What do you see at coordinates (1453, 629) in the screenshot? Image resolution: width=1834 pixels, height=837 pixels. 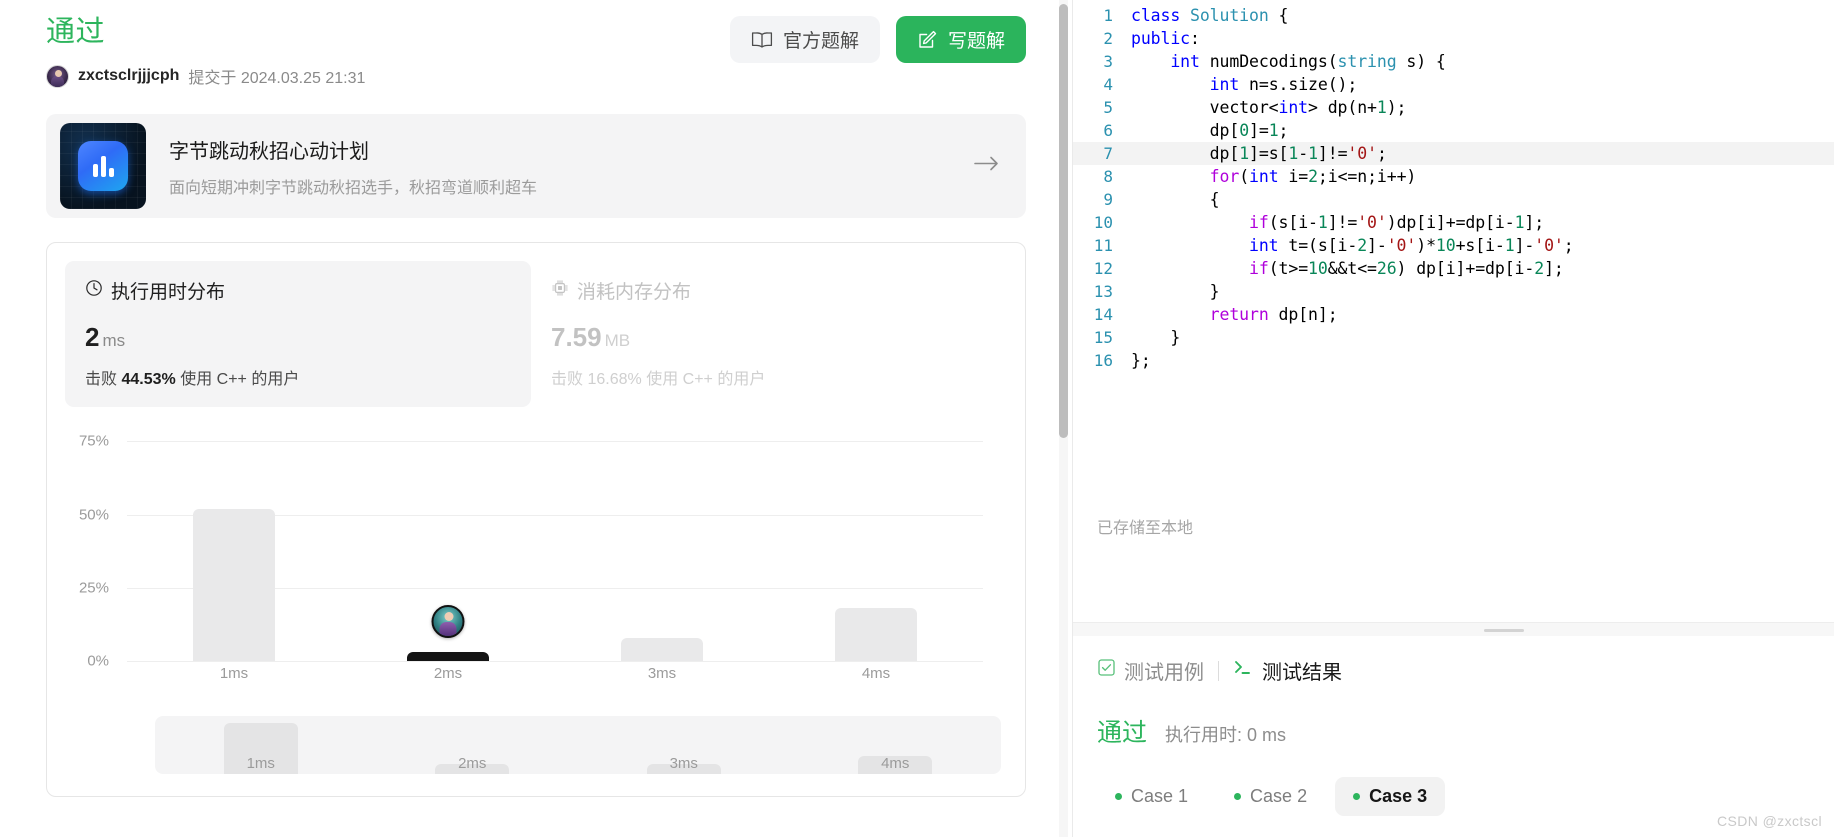 I see `panel-splitter` at bounding box center [1453, 629].